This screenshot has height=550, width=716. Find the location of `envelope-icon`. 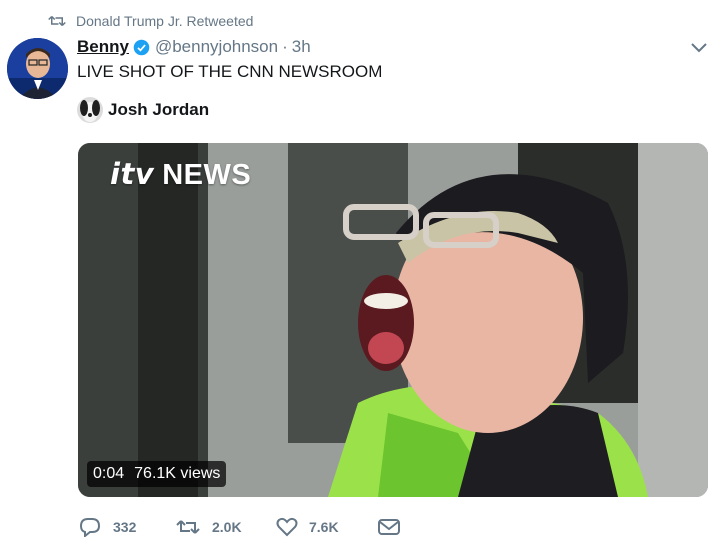

envelope-icon is located at coordinates (389, 527).